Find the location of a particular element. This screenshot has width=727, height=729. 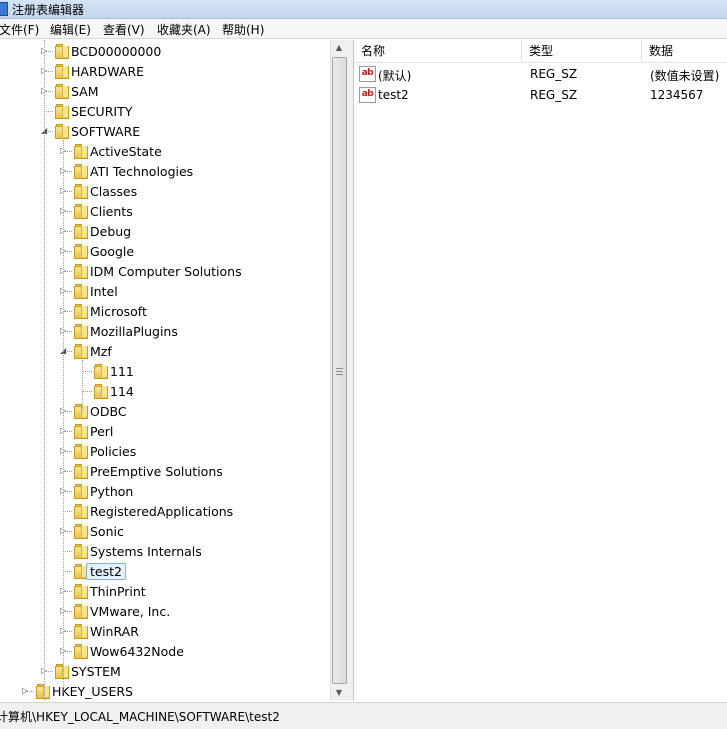

tree-vertical-scrollbar: ▲ ▼ is located at coordinates (338, 370).